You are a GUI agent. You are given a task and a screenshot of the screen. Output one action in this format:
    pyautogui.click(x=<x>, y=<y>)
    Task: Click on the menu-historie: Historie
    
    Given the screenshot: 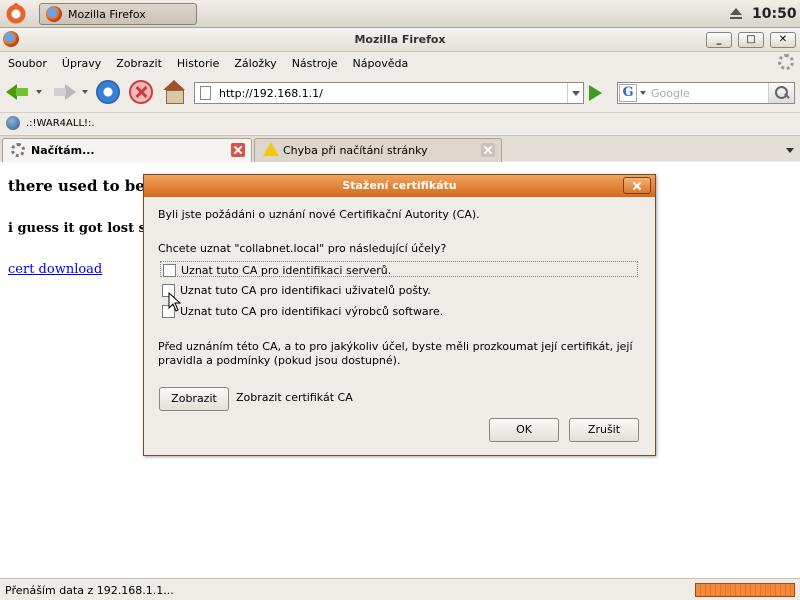 What is the action you would take?
    pyautogui.click(x=198, y=63)
    